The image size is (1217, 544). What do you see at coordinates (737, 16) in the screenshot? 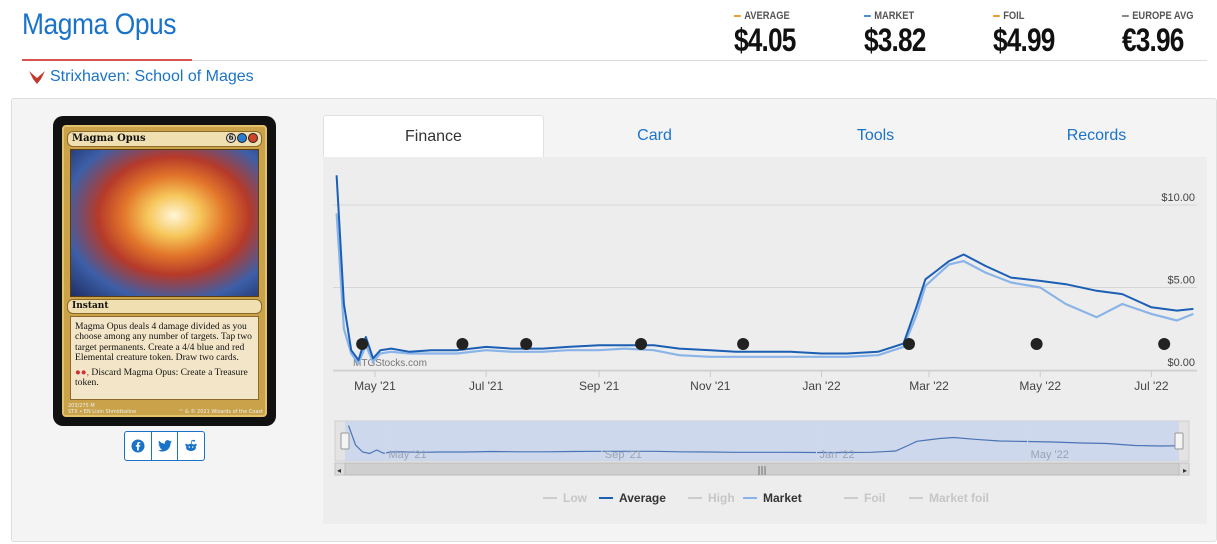
I see `average-color-swatch` at bounding box center [737, 16].